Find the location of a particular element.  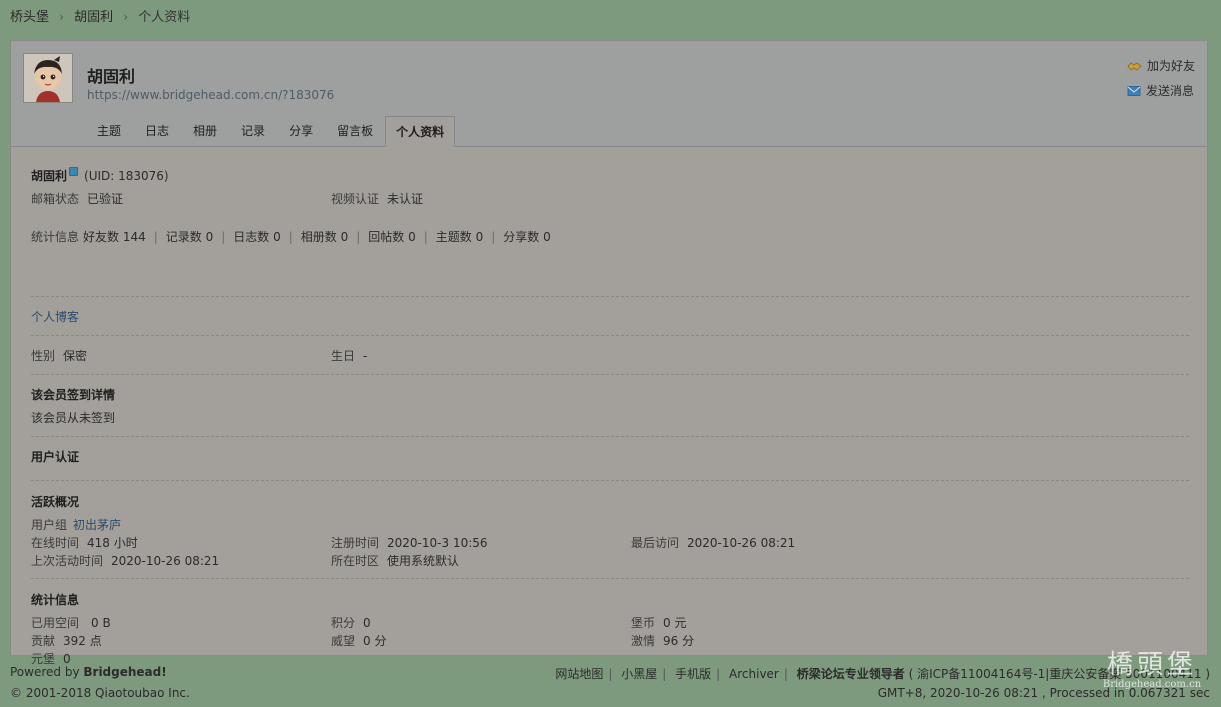

yuanbao-value: 0 is located at coordinates (67, 659).